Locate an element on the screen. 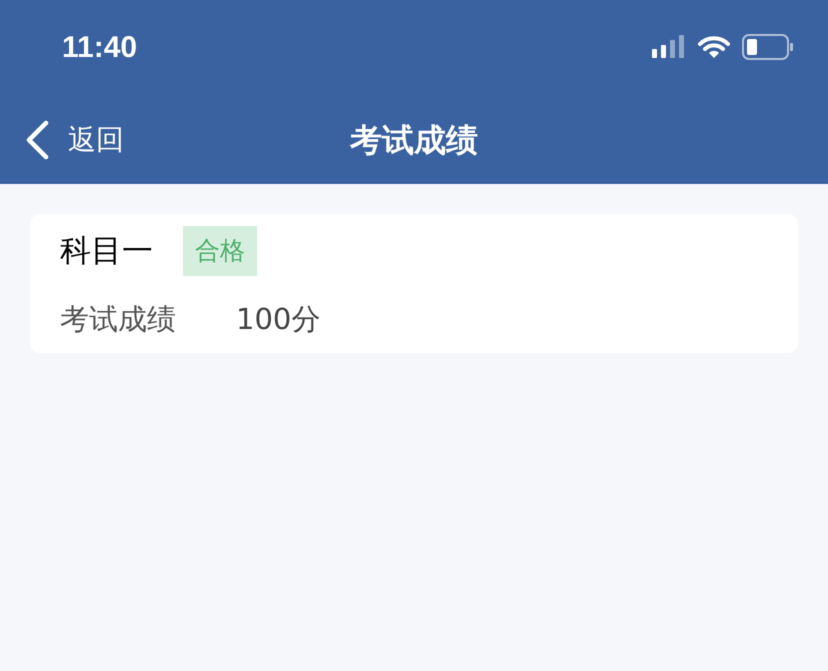  score-value: 100分 is located at coordinates (278, 319).